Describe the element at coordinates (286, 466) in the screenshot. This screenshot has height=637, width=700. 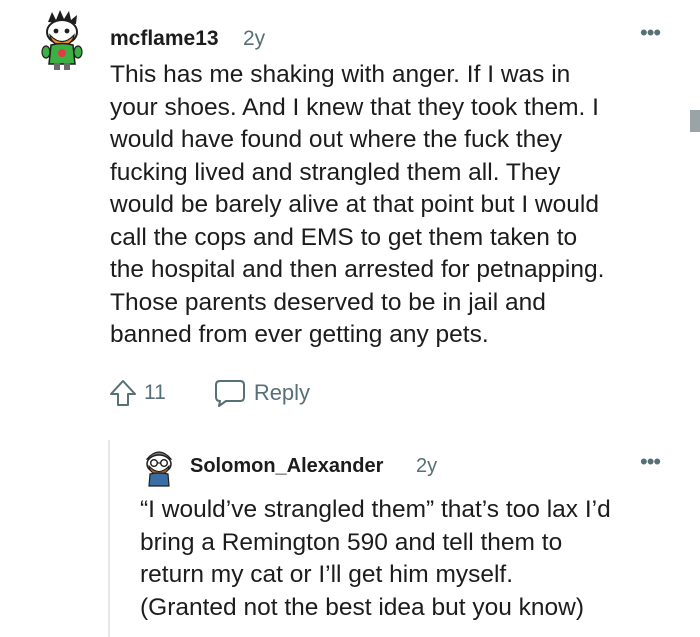
I see `username: Solomon_Alexander` at that location.